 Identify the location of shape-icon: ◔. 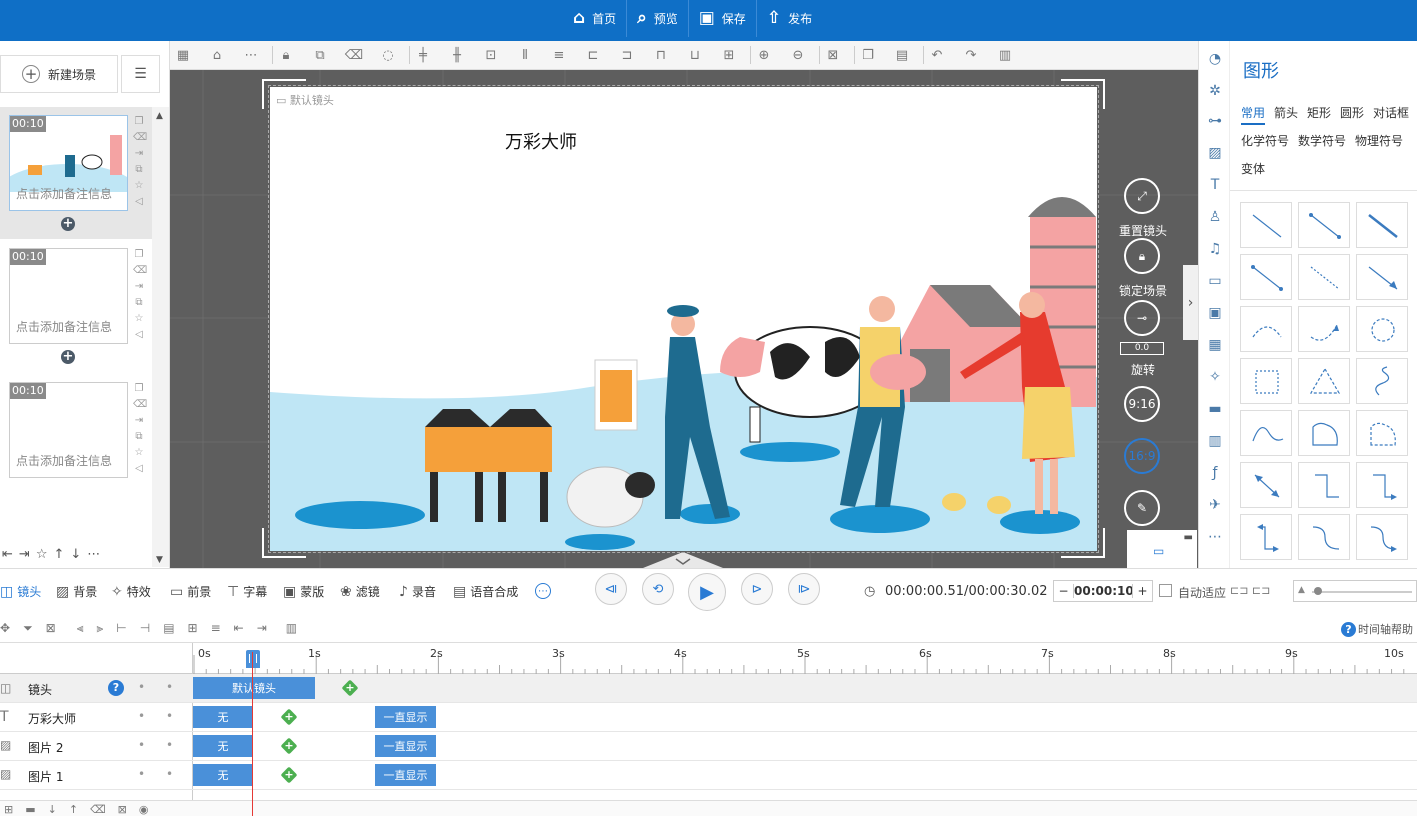
(1215, 59).